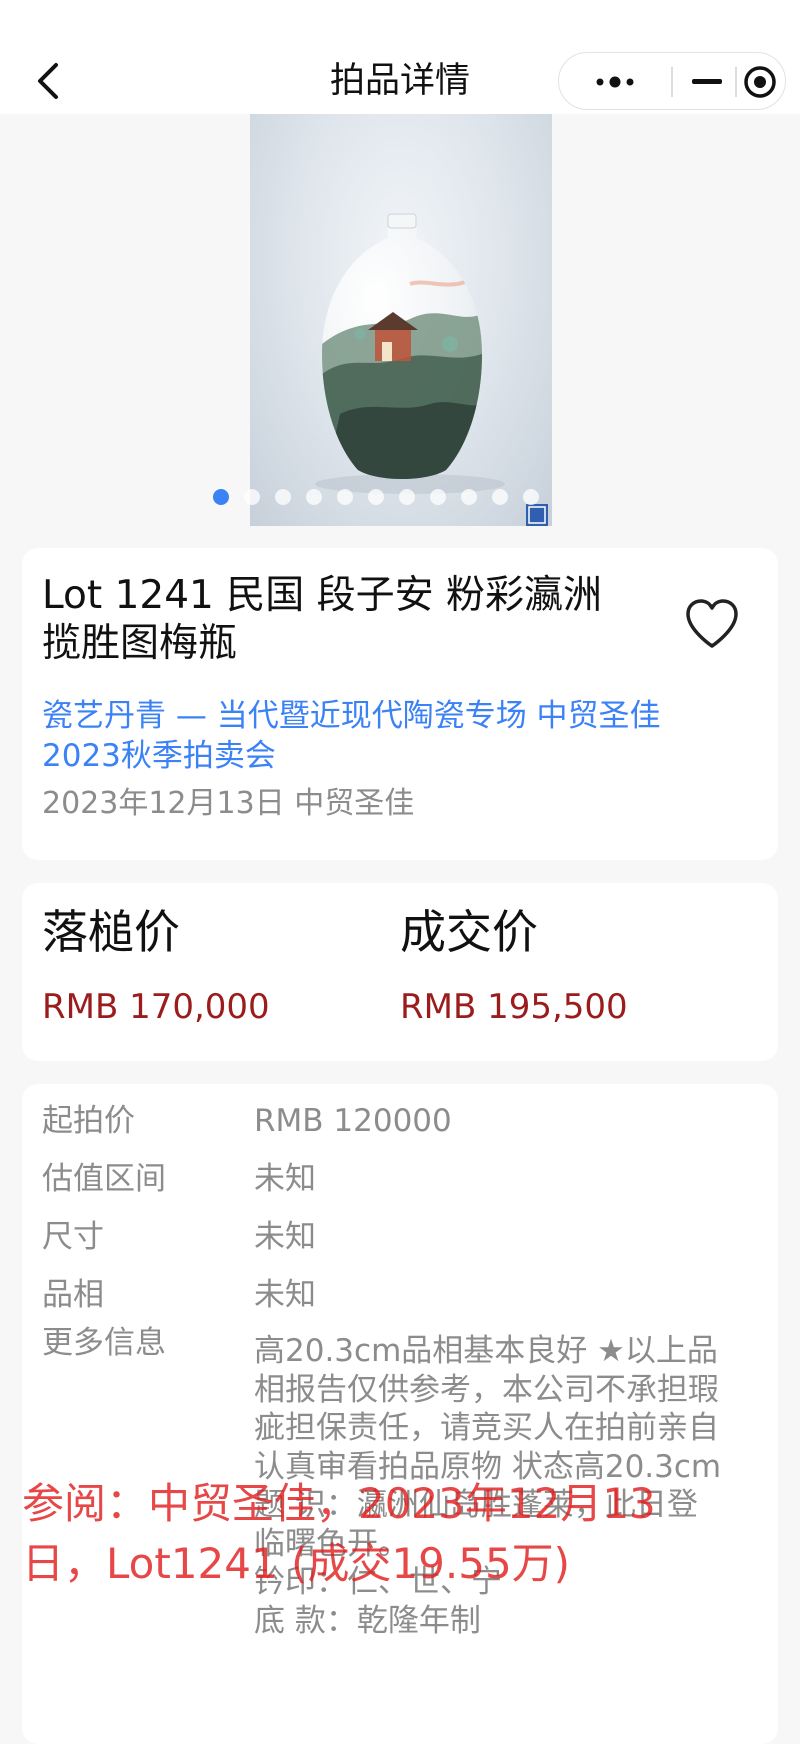  What do you see at coordinates (514, 1007) in the screenshot?
I see `deal-price-value: RMB 195,500` at bounding box center [514, 1007].